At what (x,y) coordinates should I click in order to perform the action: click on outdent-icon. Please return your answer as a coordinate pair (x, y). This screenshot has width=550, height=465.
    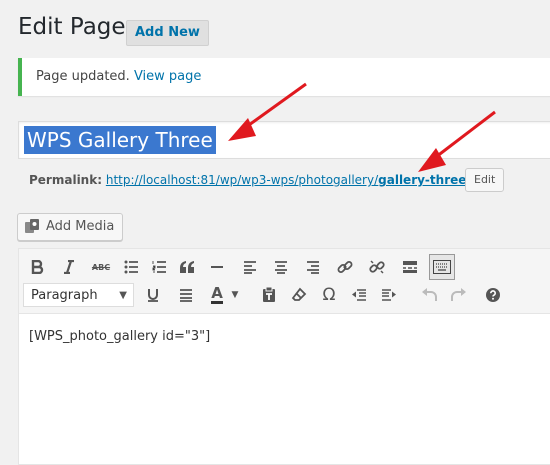
    Looking at the image, I should click on (359, 295).